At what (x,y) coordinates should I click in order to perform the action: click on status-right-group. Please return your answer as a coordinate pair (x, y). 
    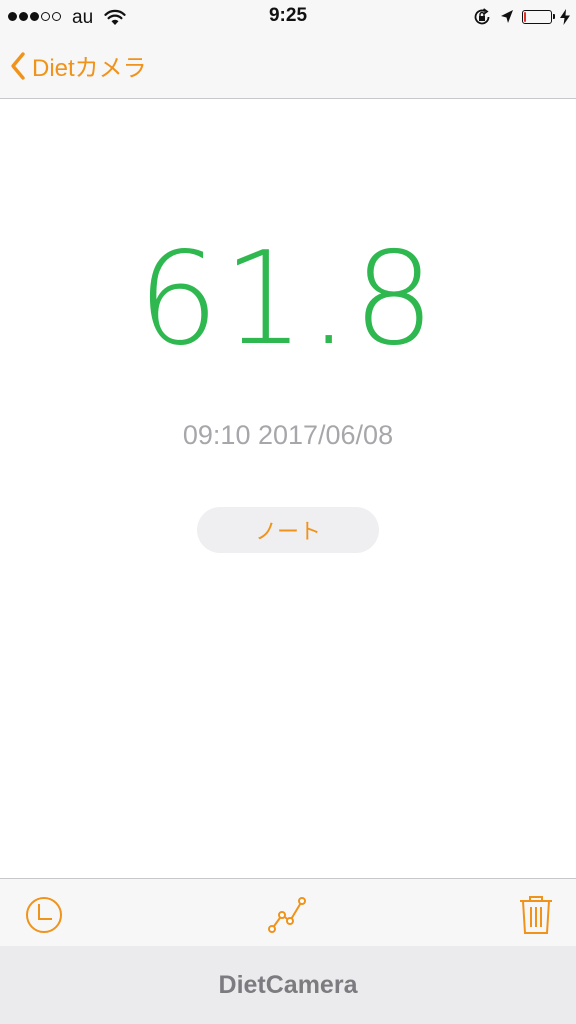
    Looking at the image, I should click on (521, 17).